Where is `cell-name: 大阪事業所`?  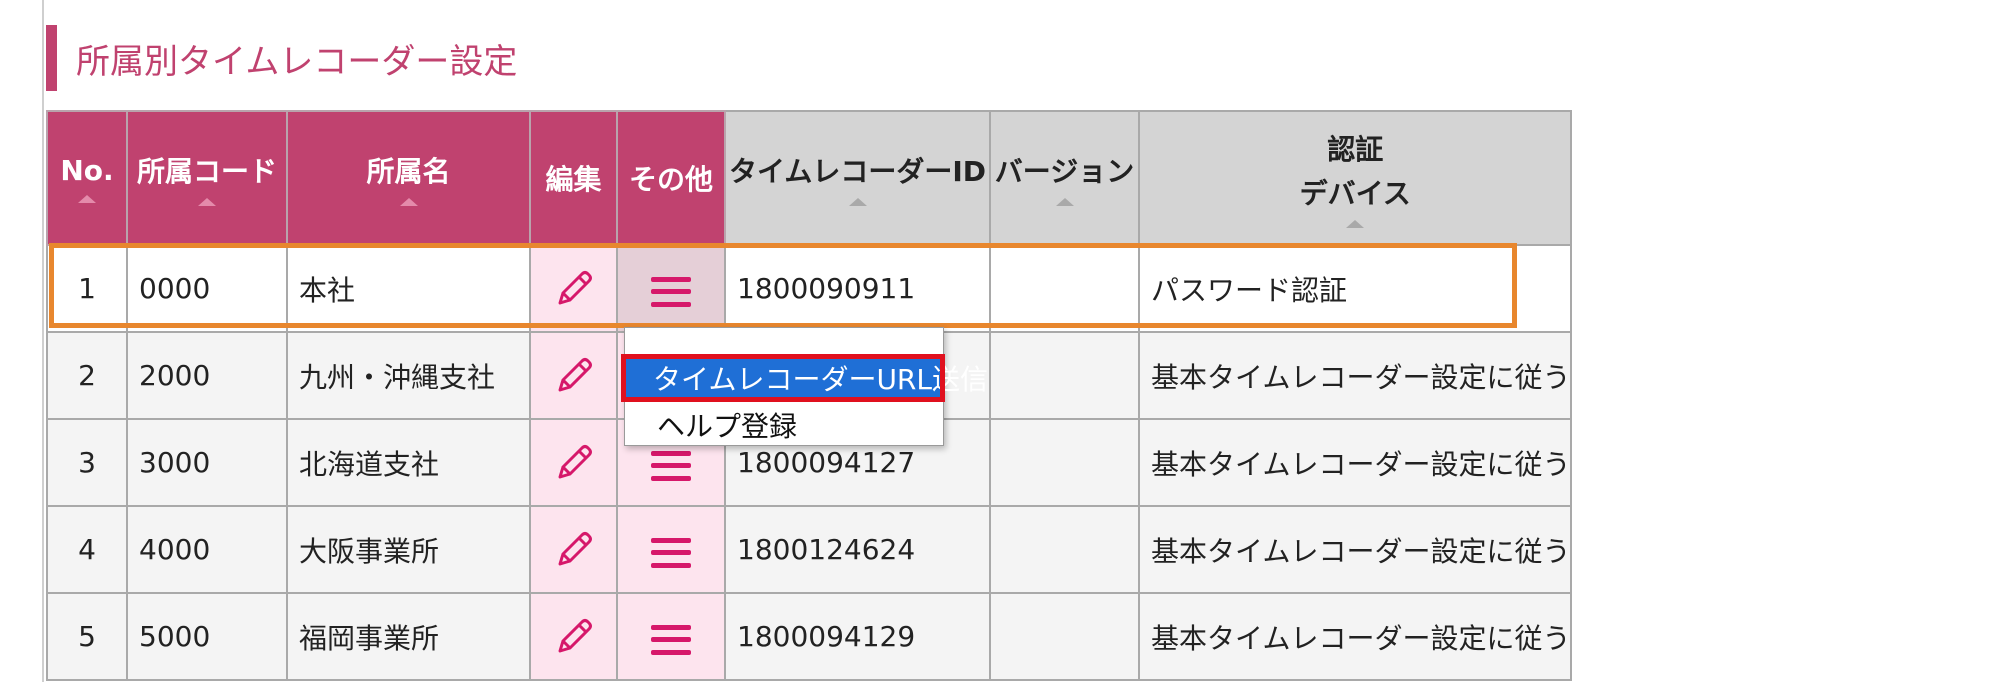
cell-name: 大阪事業所 is located at coordinates (408, 549).